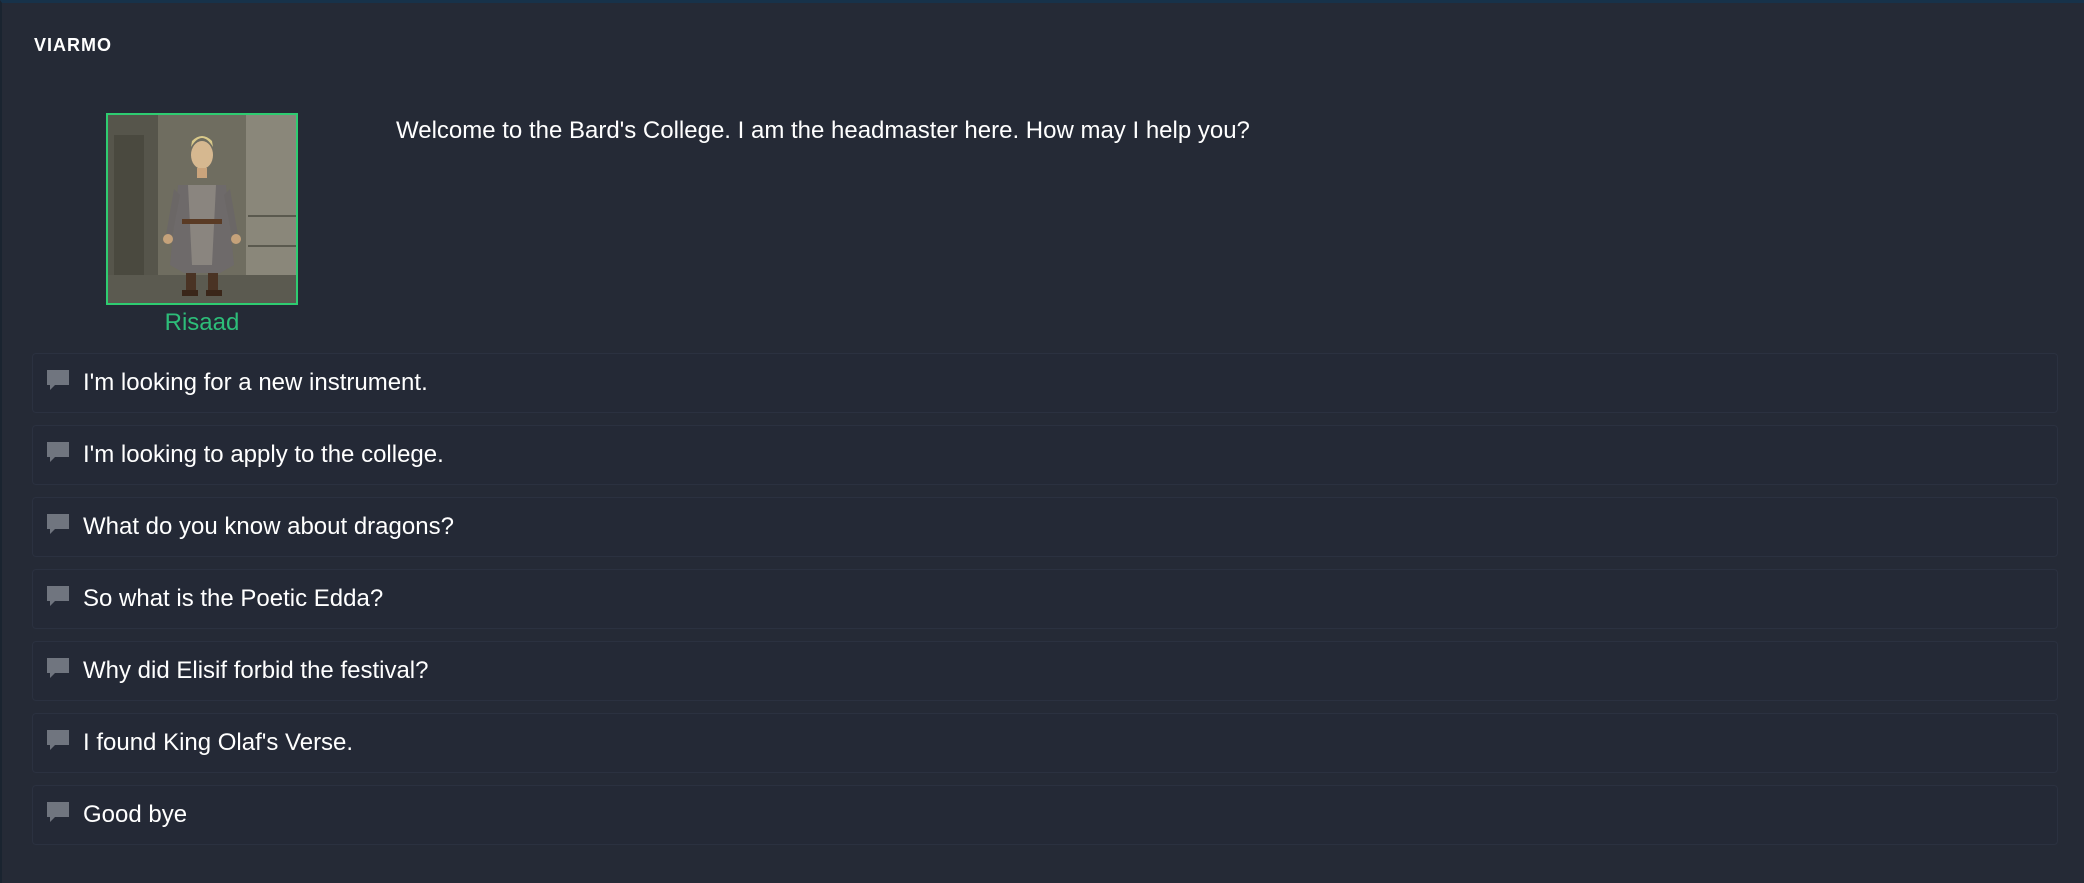 The width and height of the screenshot is (2084, 883). I want to click on dialogue-option-goodbye: Good bye, so click(1045, 815).